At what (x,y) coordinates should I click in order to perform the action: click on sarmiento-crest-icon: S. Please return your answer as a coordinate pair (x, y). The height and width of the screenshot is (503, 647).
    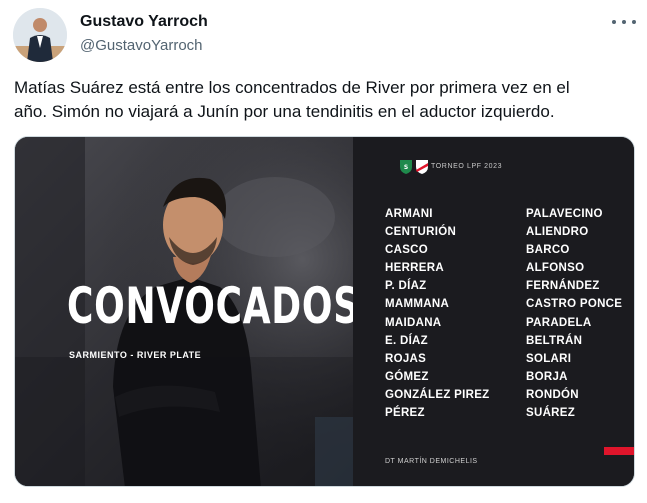
    Looking at the image, I should click on (406, 167).